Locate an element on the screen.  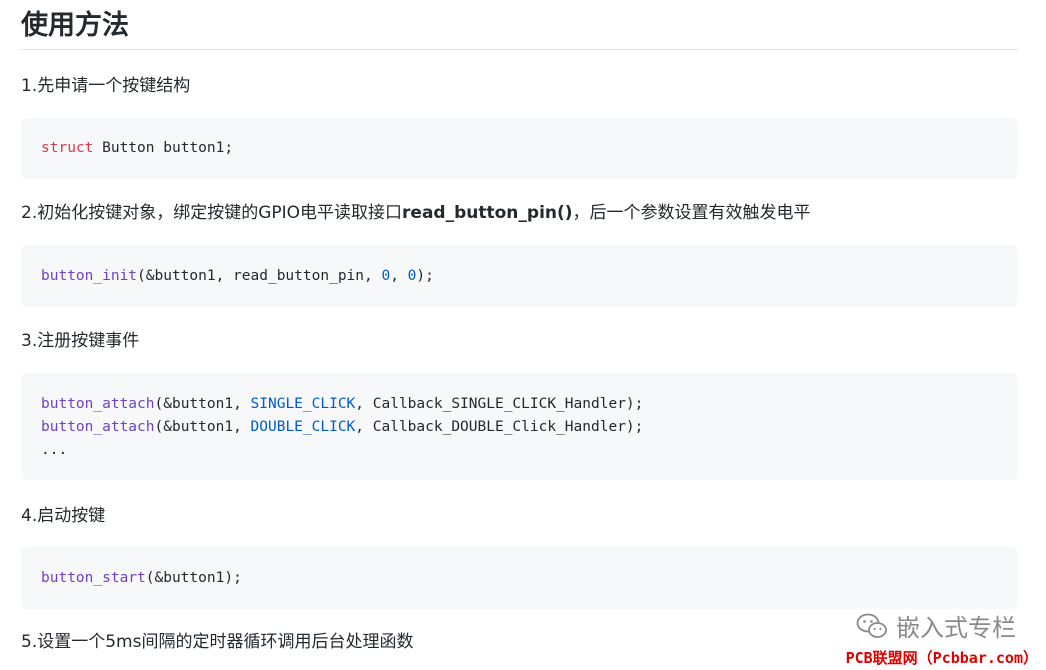
step-2-suffix: ，后一个参数设置有效触发电平 is located at coordinates (691, 213).